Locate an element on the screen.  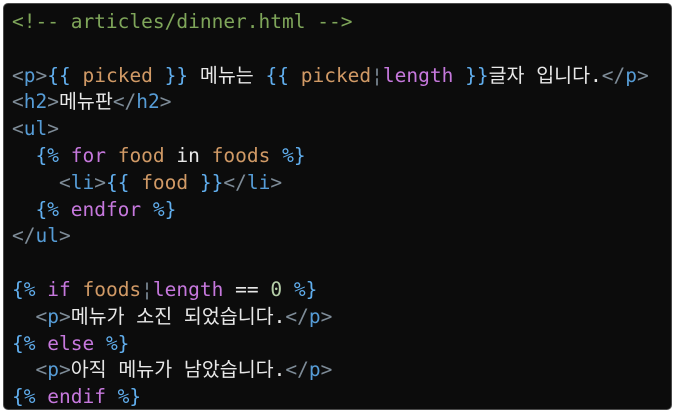
code-line: {% endif %} is located at coordinates (330, 396).